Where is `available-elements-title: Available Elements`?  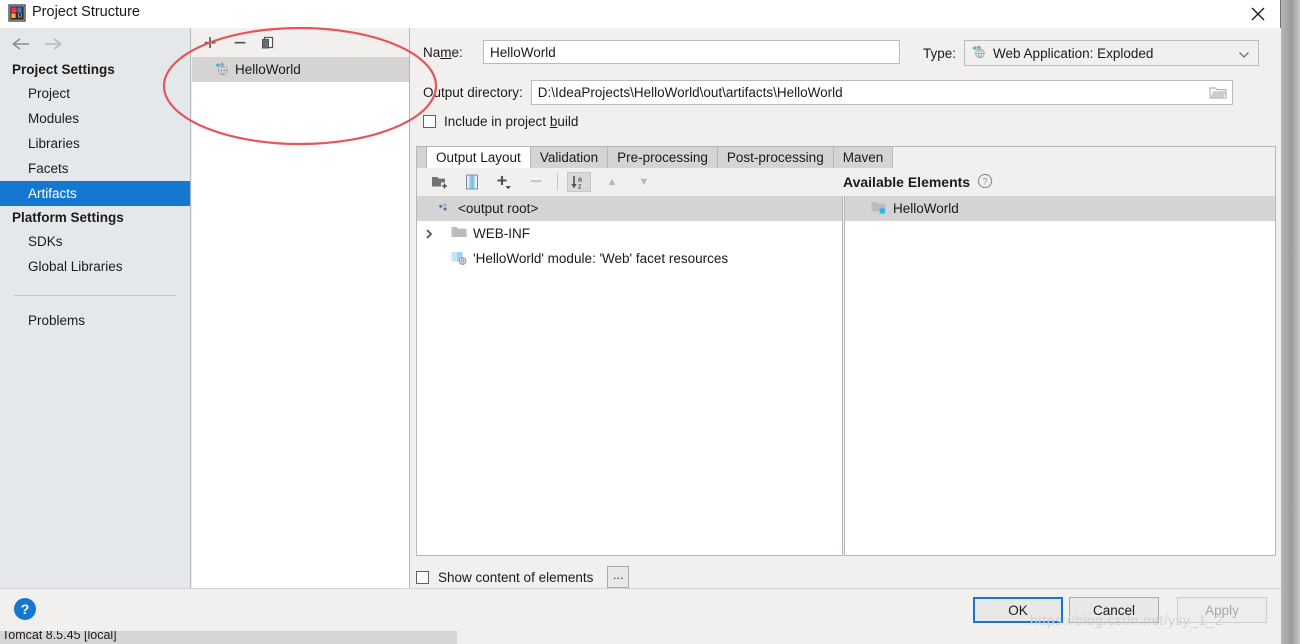
available-elements-title: Available Elements is located at coordinates (907, 182).